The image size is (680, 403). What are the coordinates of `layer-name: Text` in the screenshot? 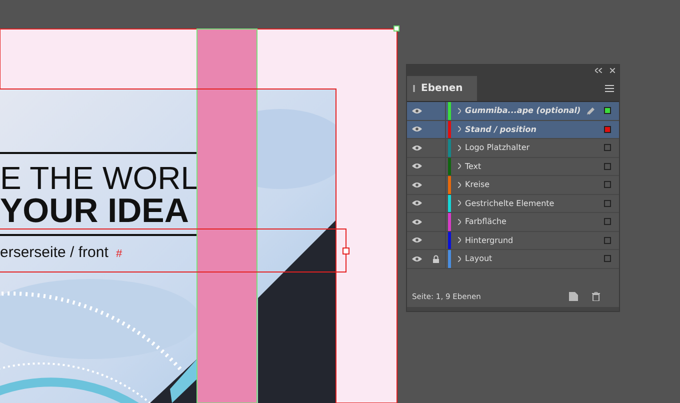 It's located at (473, 166).